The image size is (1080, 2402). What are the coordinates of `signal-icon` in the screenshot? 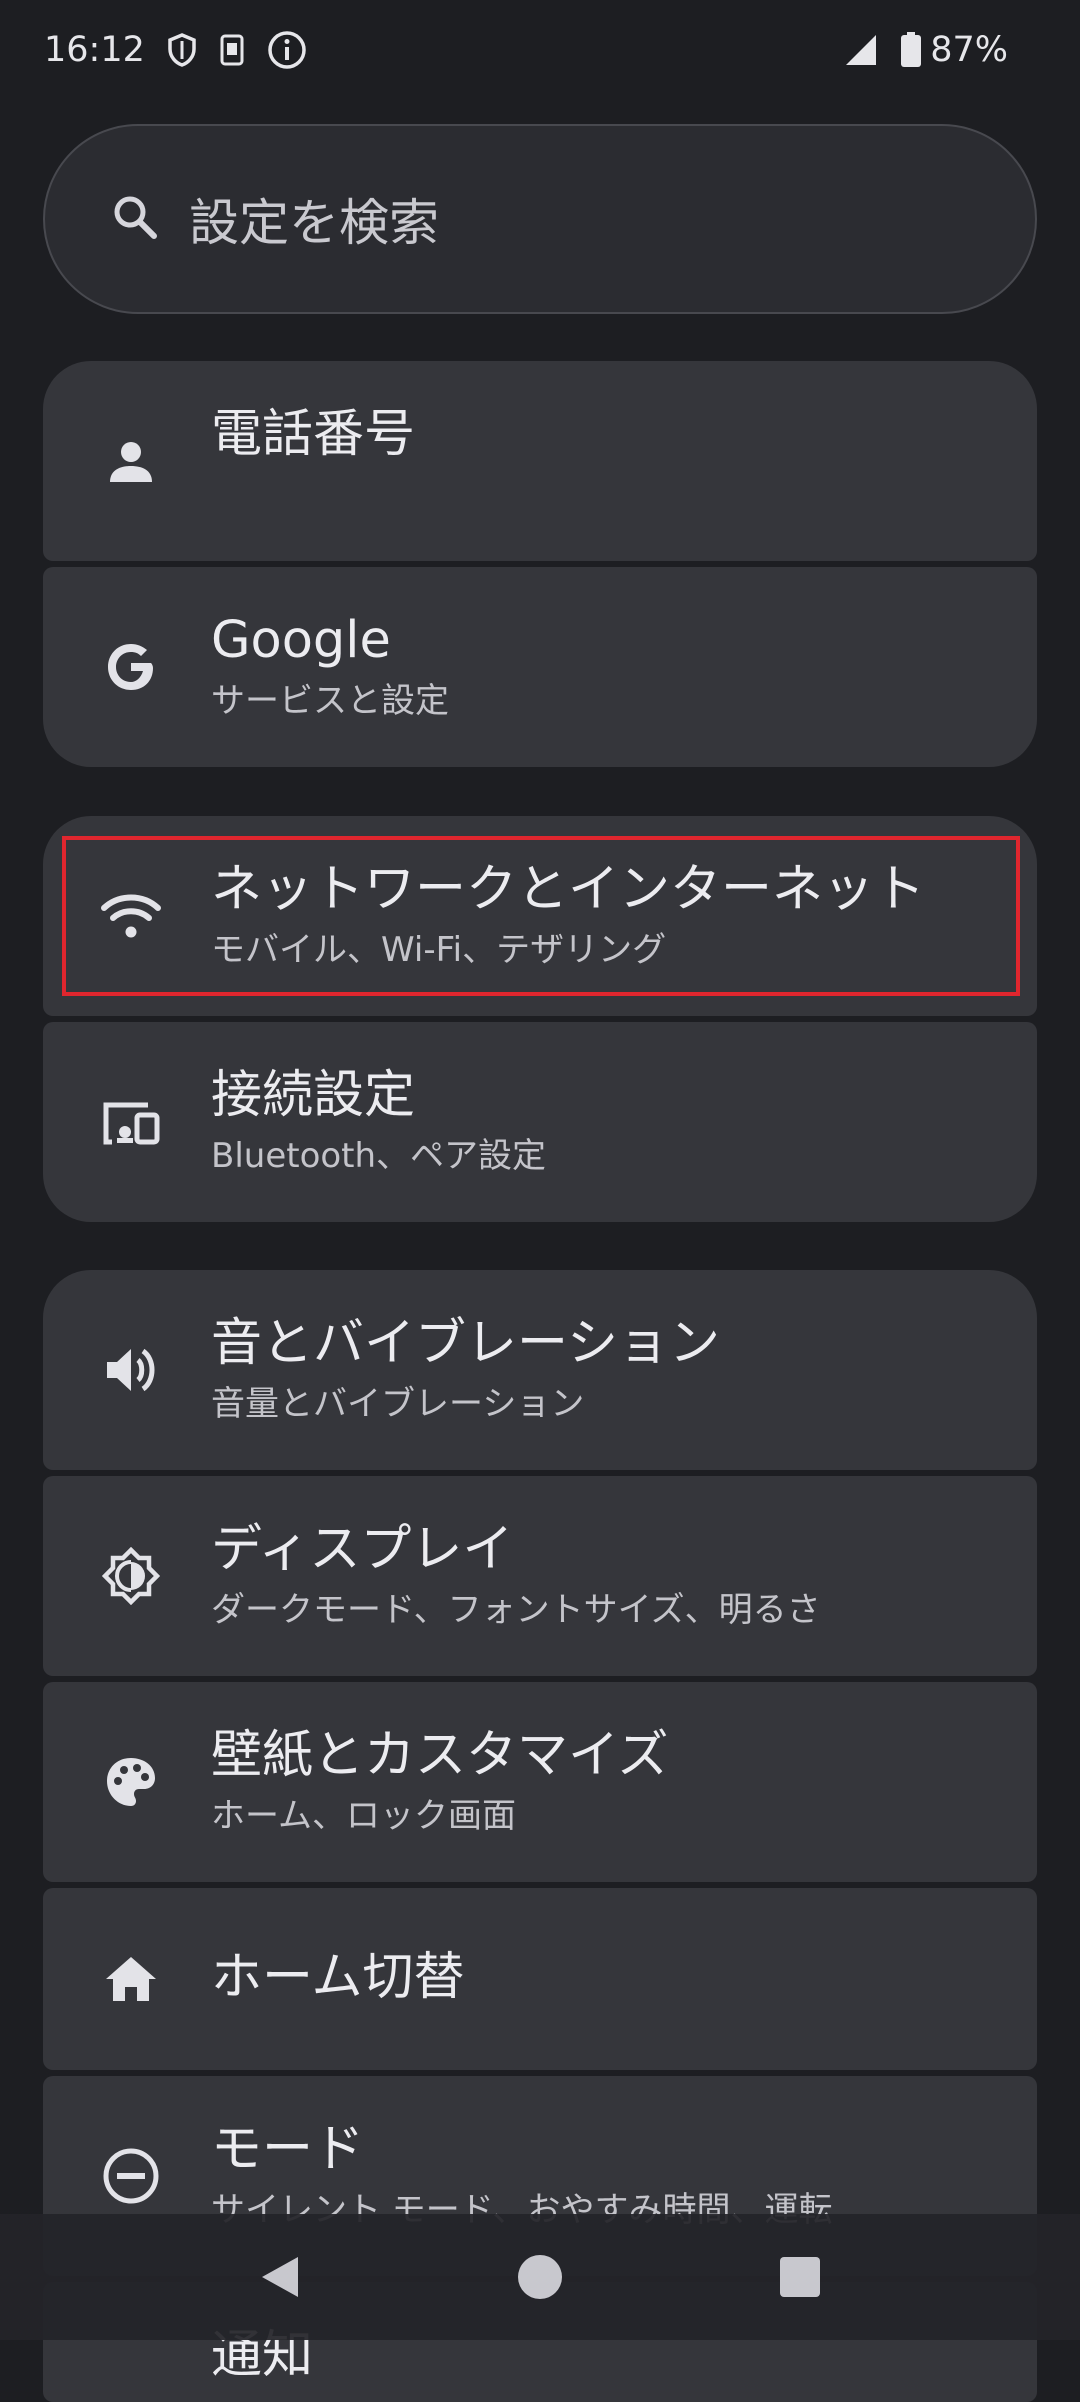 It's located at (861, 50).